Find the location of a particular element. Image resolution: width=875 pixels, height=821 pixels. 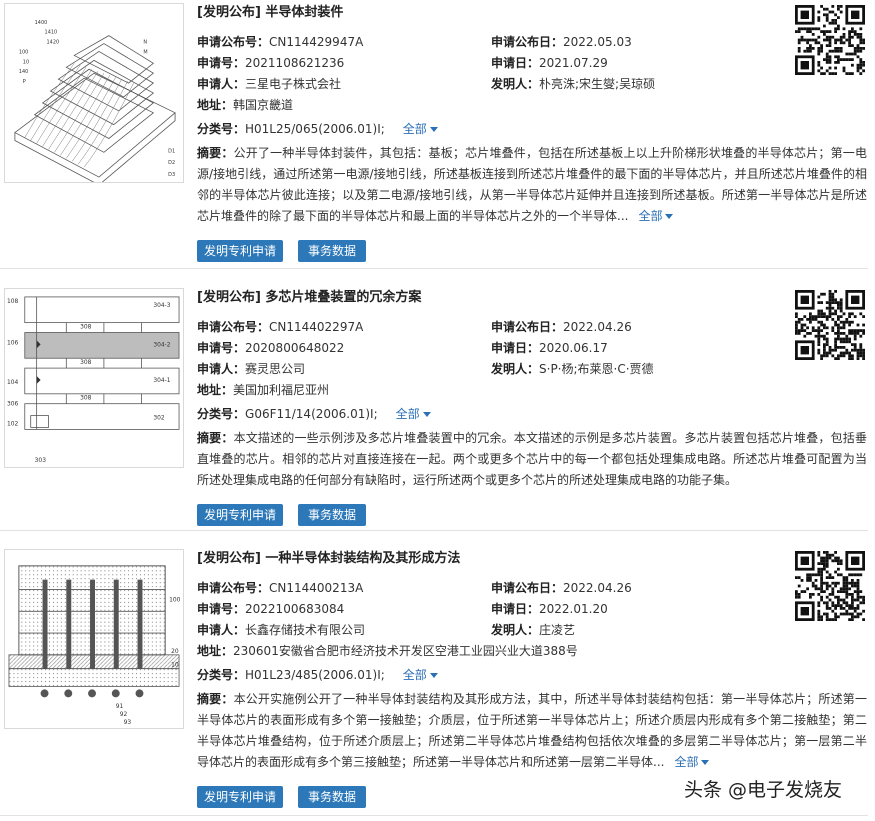

applicant-row: 申请人：长鑫存储技术有限公司 is located at coordinates (281, 630).